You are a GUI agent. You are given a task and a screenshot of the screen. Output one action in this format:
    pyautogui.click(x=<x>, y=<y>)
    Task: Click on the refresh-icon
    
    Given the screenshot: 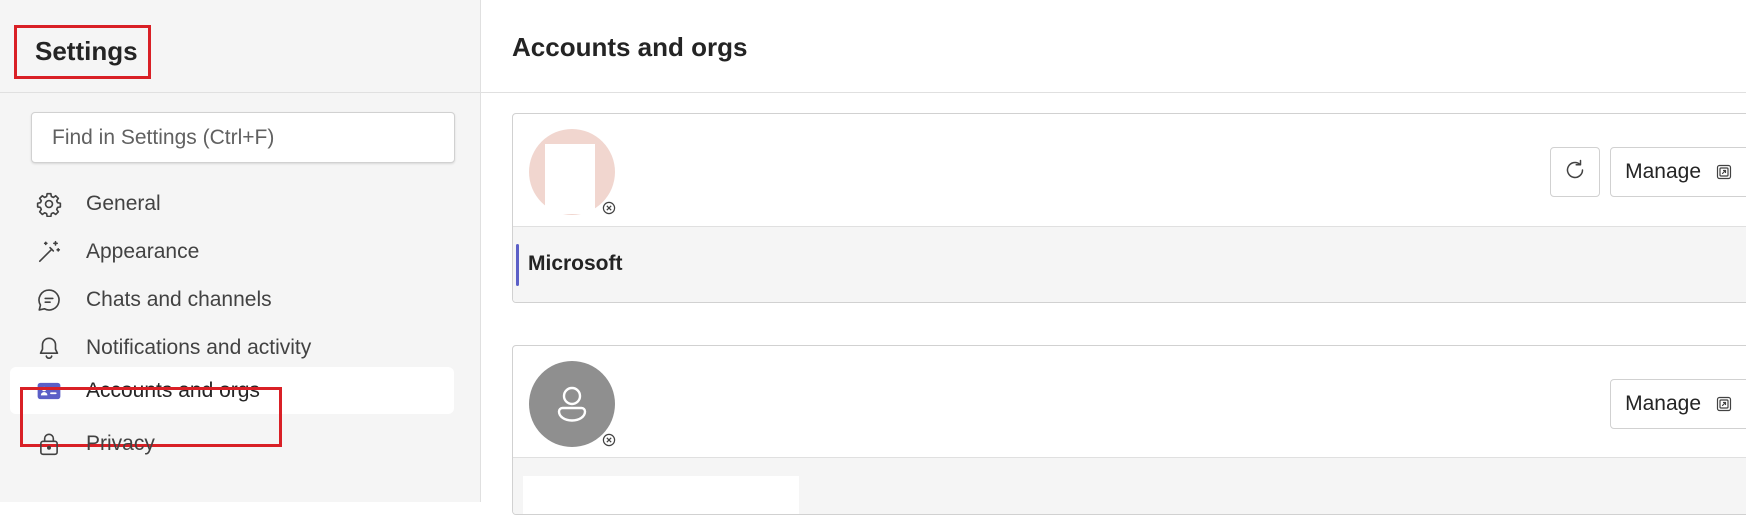 What is the action you would take?
    pyautogui.click(x=1575, y=172)
    